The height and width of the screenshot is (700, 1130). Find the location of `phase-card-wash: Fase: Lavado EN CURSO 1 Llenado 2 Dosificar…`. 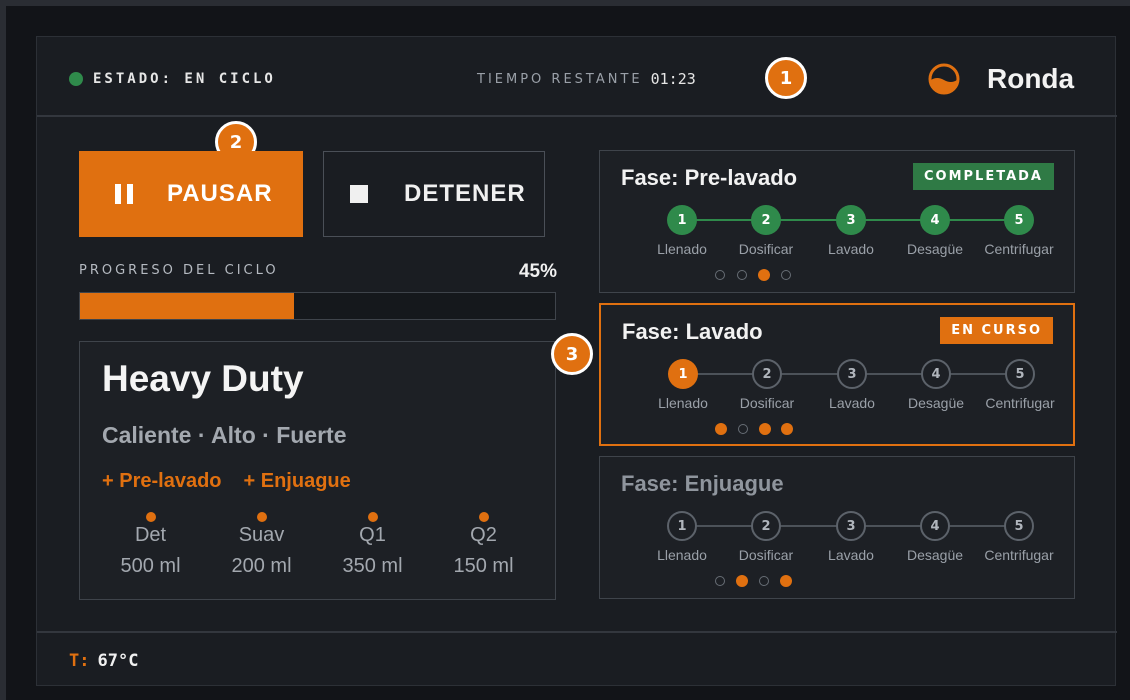

phase-card-wash: Fase: Lavado EN CURSO 1 Llenado 2 Dosificar… is located at coordinates (837, 374).